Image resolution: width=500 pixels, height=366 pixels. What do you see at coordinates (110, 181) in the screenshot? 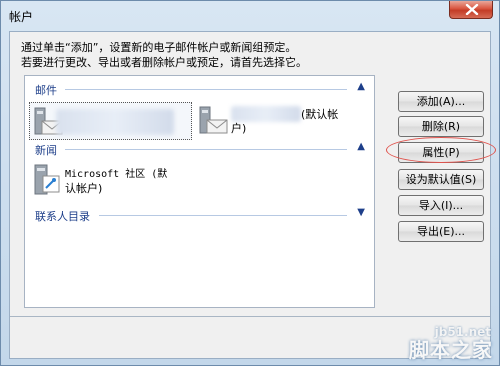
I see `news-account-item: Microsoft 社区 (默 认帐户)` at bounding box center [110, 181].